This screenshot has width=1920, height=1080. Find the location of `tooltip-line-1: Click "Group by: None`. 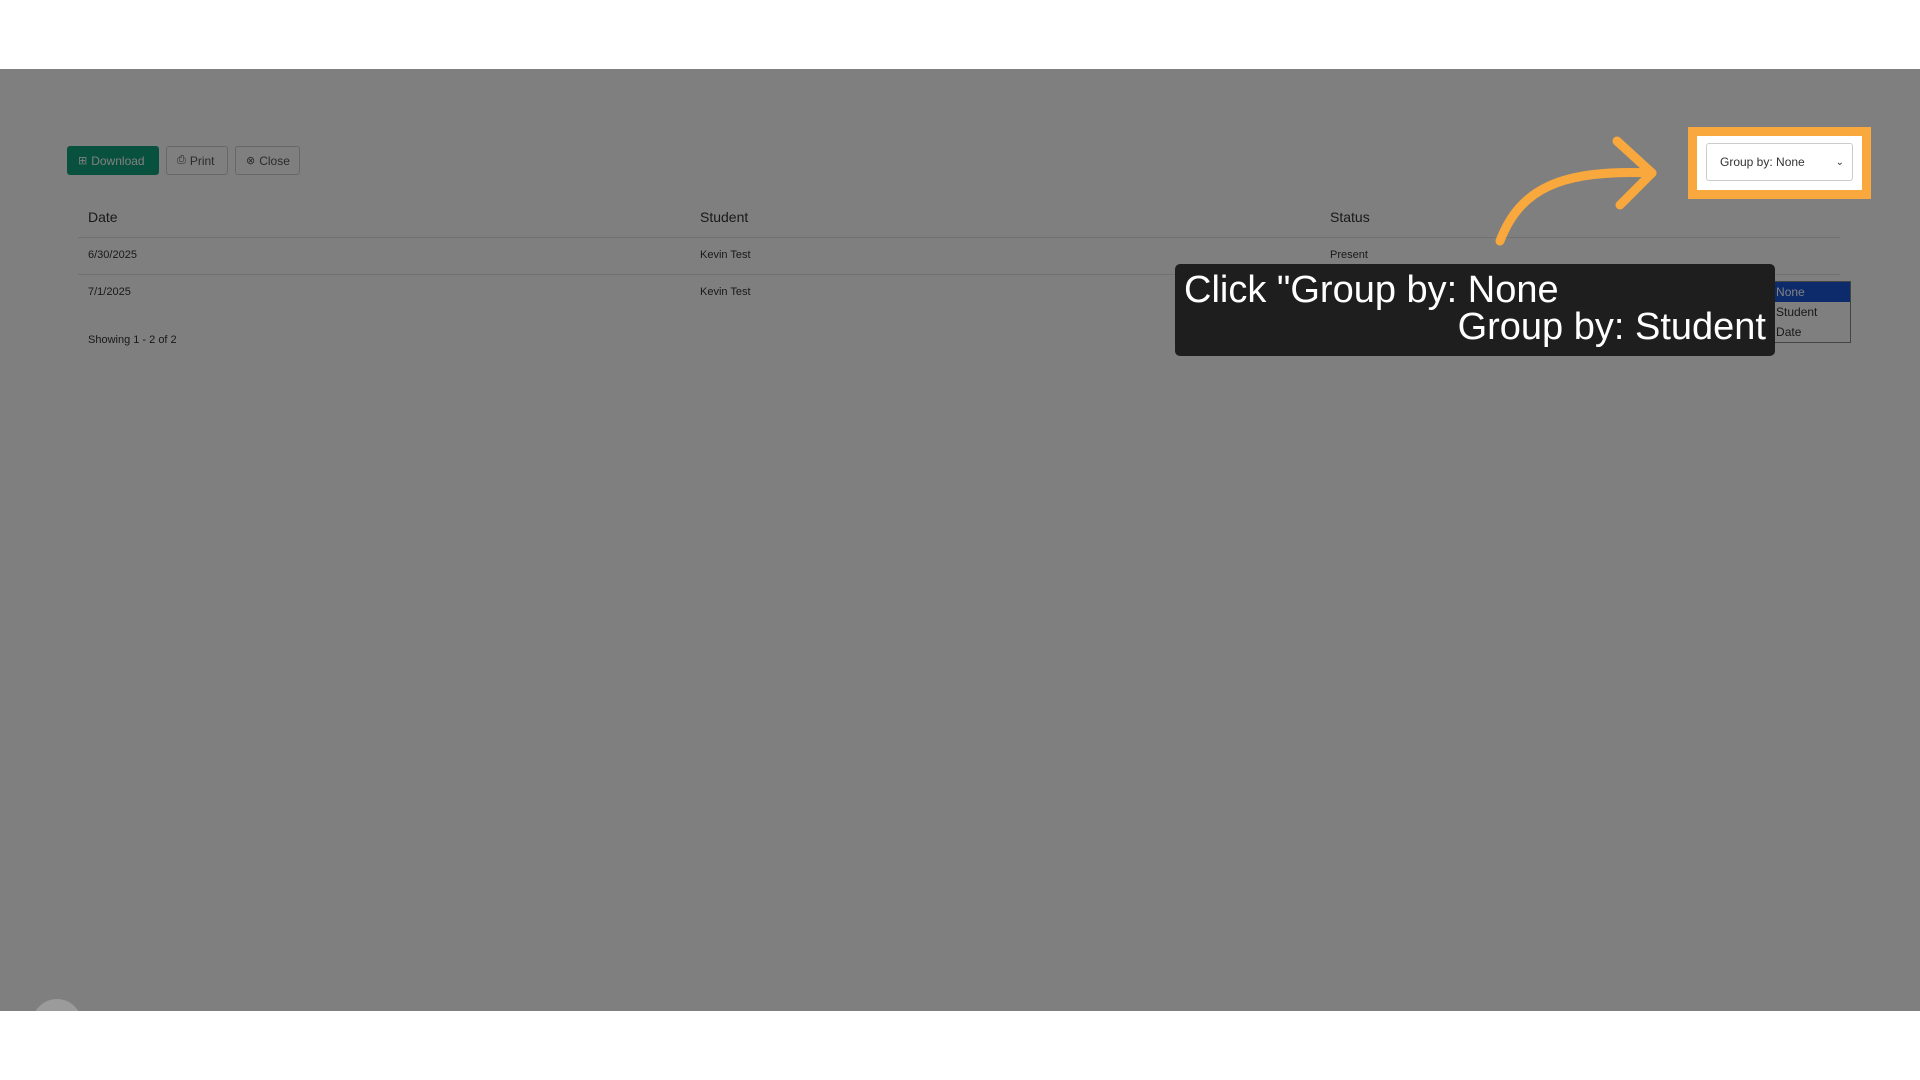

tooltip-line-1: Click "Group by: None is located at coordinates (1371, 290).